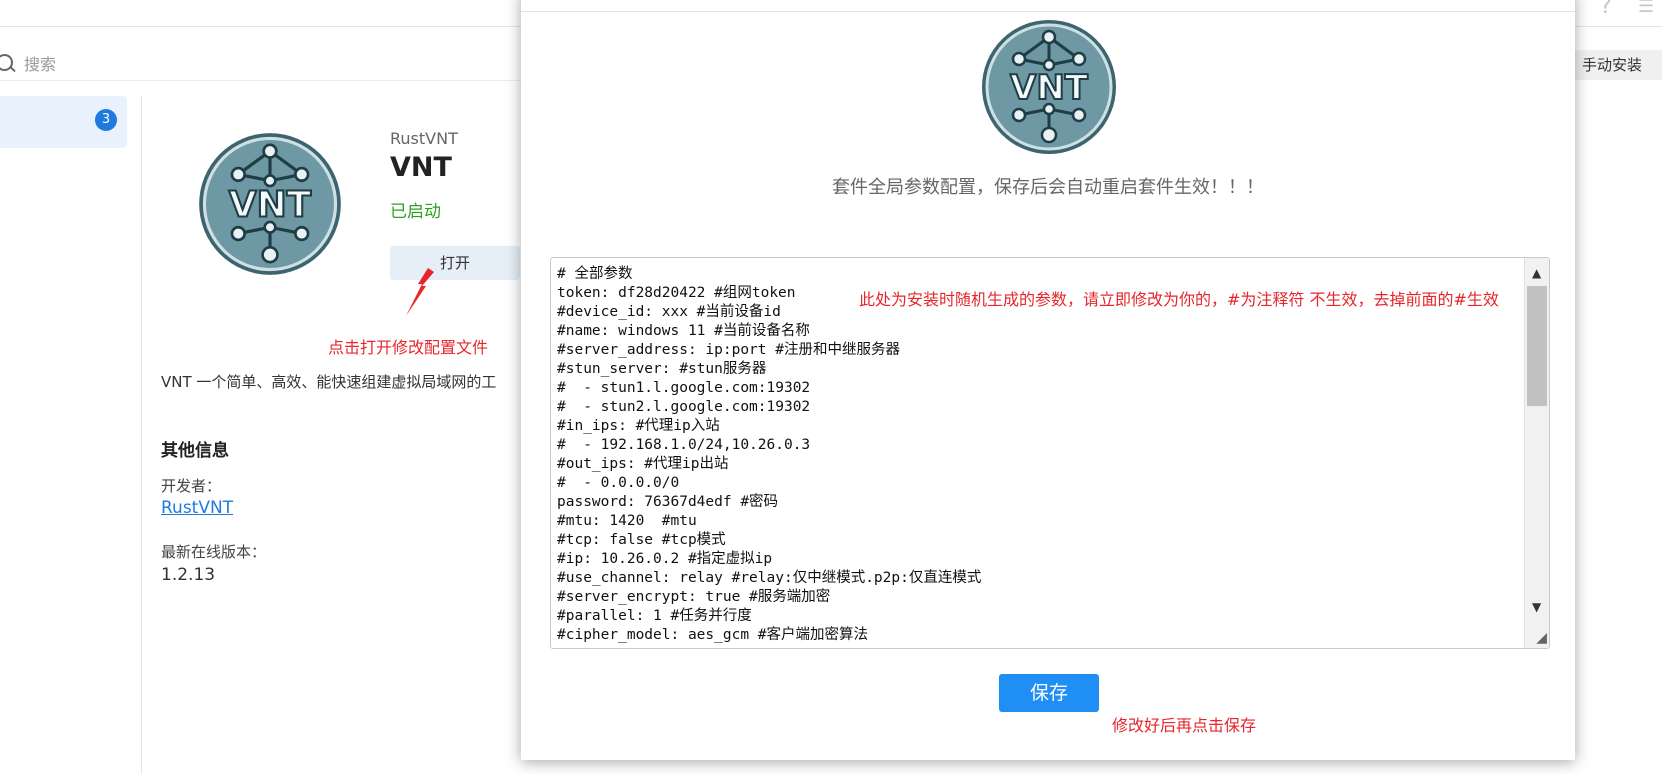 The image size is (1662, 774). I want to click on search-input, so click(284, 64).